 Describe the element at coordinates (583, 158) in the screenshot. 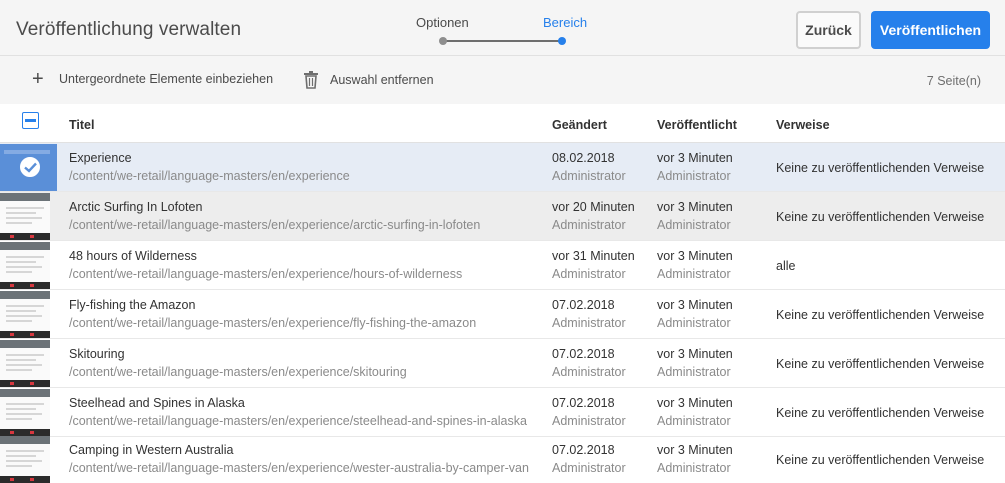

I see `row-modified: 08.02.2018` at that location.